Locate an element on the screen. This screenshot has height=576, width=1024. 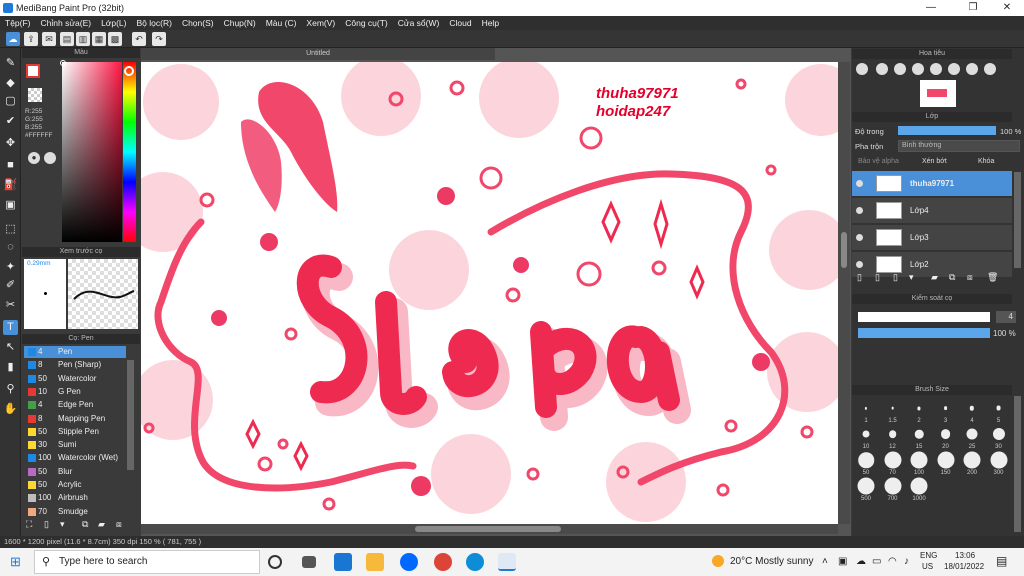
lang-line2: US is located at coordinates (927, 566).